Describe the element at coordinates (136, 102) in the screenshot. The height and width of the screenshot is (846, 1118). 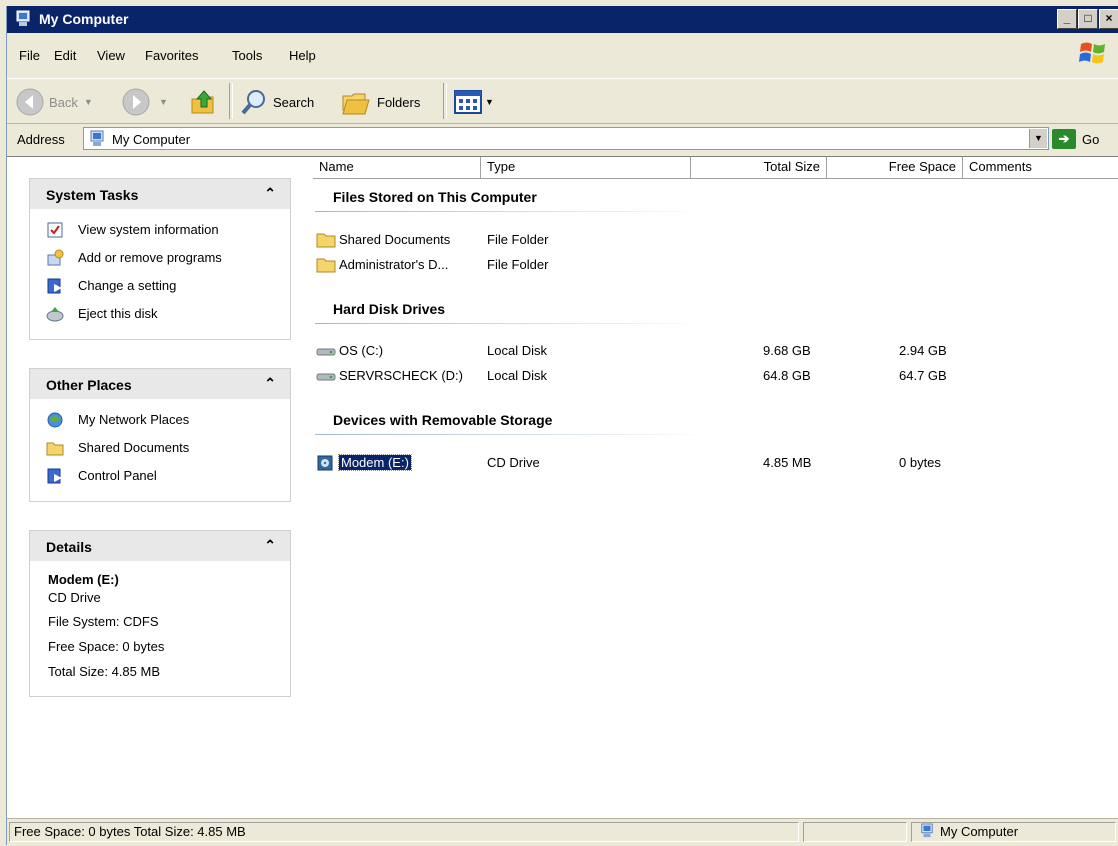
I see `forward-arrow-icon` at that location.